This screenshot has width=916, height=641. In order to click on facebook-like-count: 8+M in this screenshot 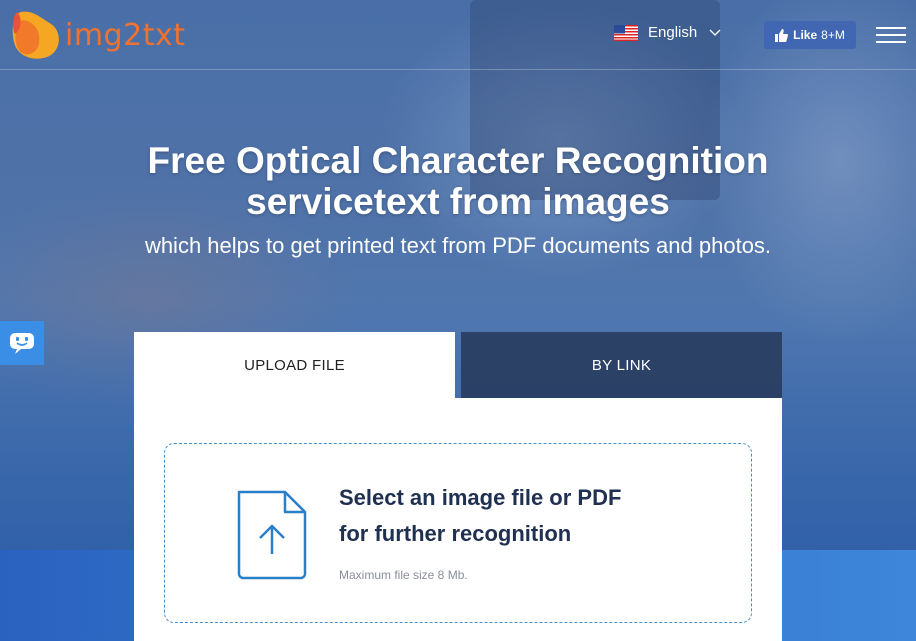, I will do `click(833, 35)`.